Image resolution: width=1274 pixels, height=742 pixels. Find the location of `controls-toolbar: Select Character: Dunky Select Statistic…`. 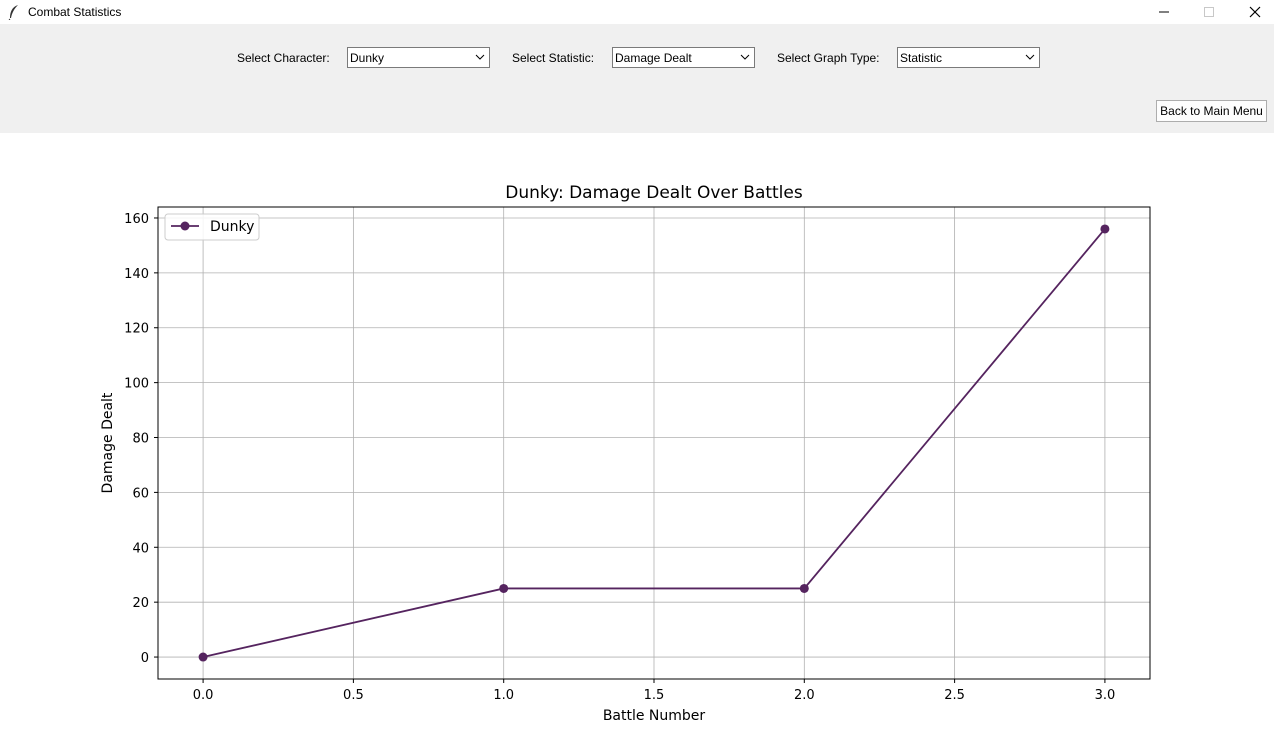

controls-toolbar: Select Character: Dunky Select Statistic… is located at coordinates (637, 78).